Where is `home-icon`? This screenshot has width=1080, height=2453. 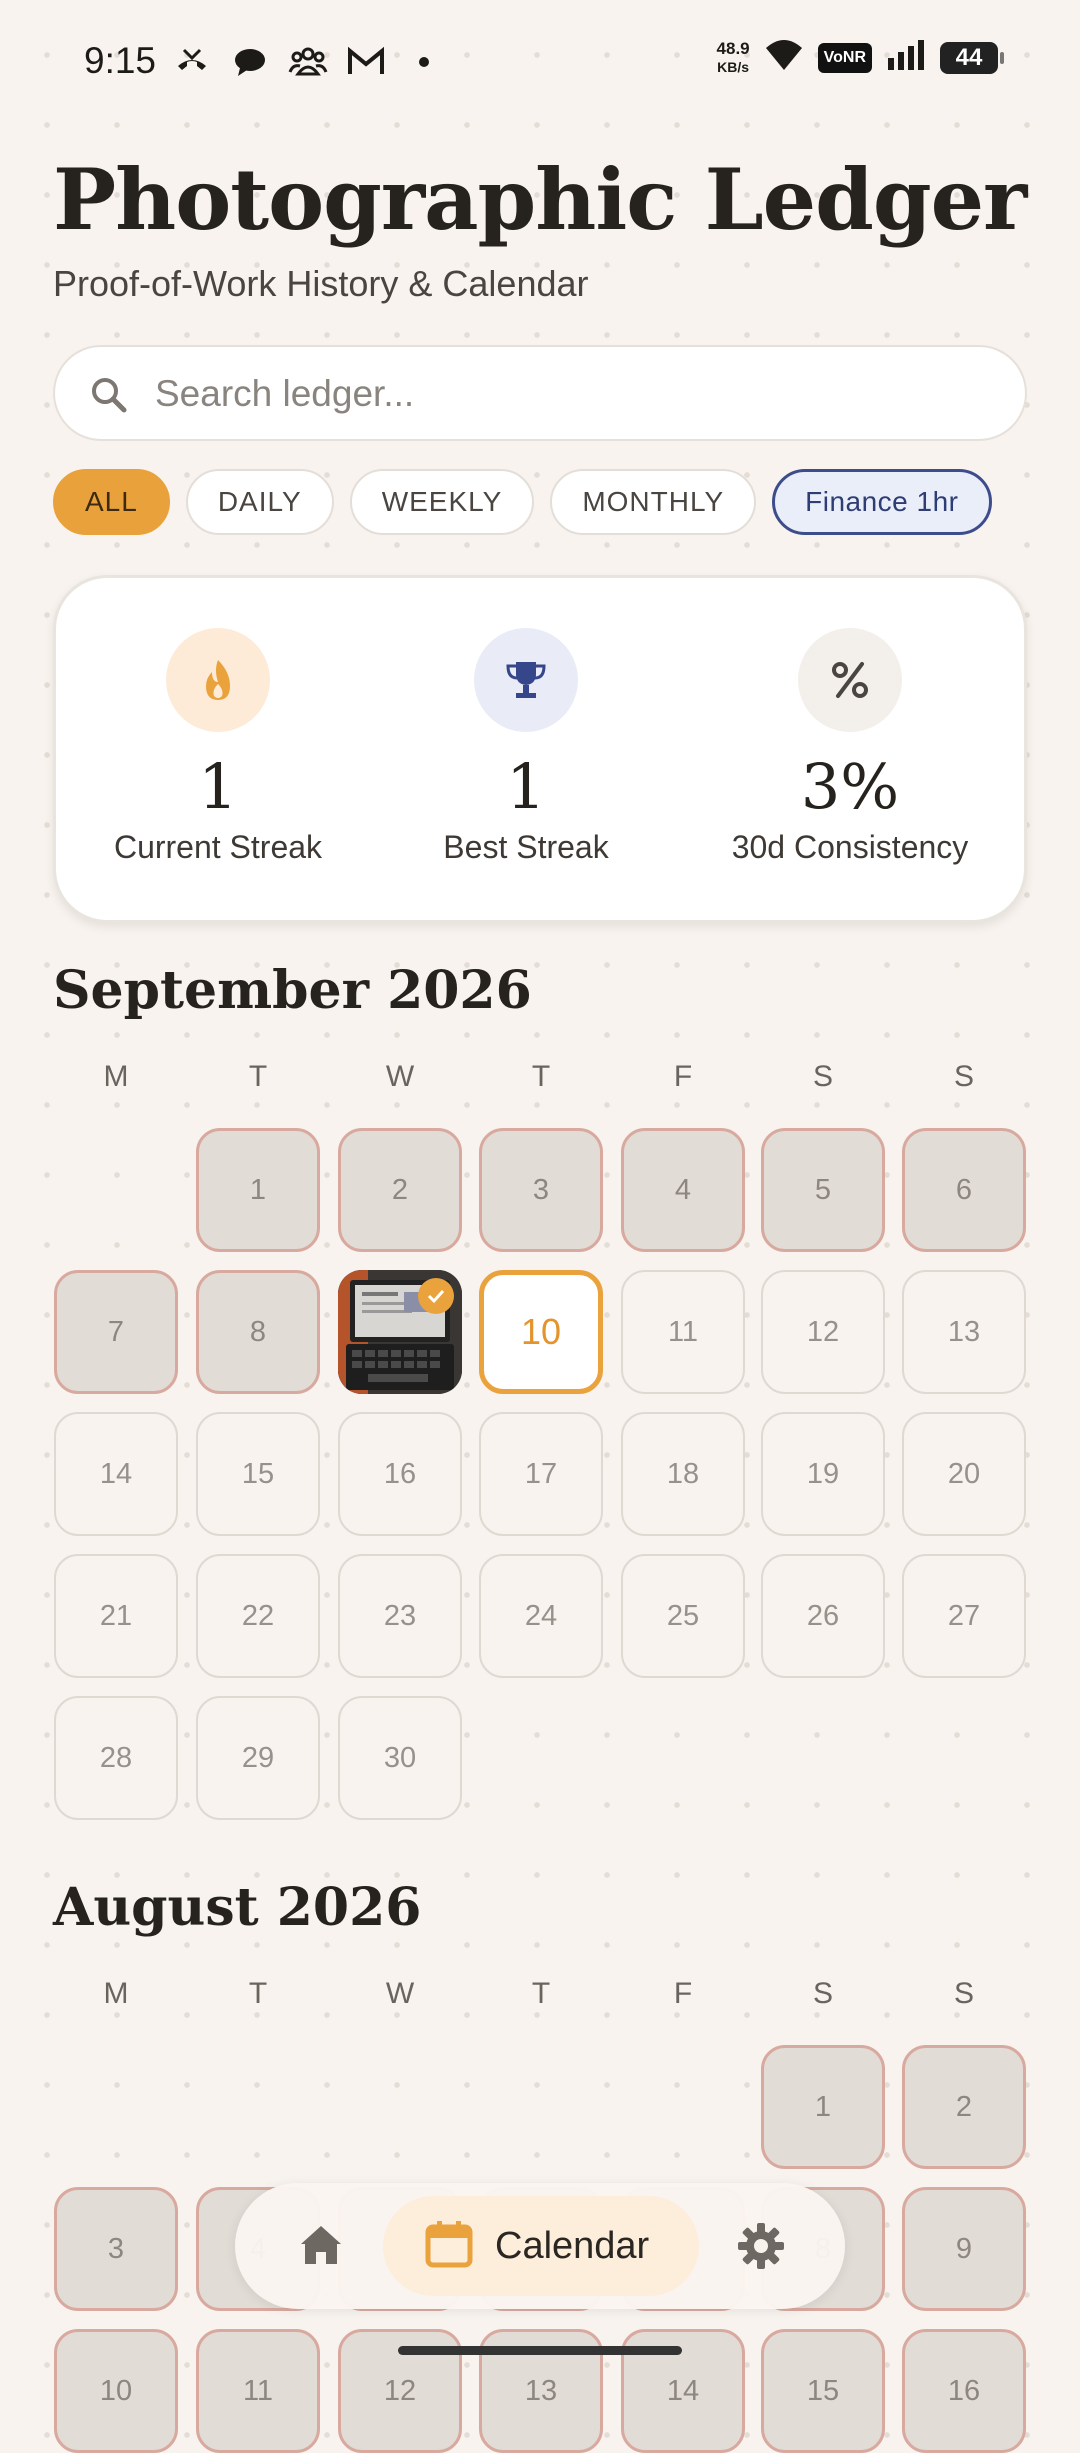 home-icon is located at coordinates (321, 2248).